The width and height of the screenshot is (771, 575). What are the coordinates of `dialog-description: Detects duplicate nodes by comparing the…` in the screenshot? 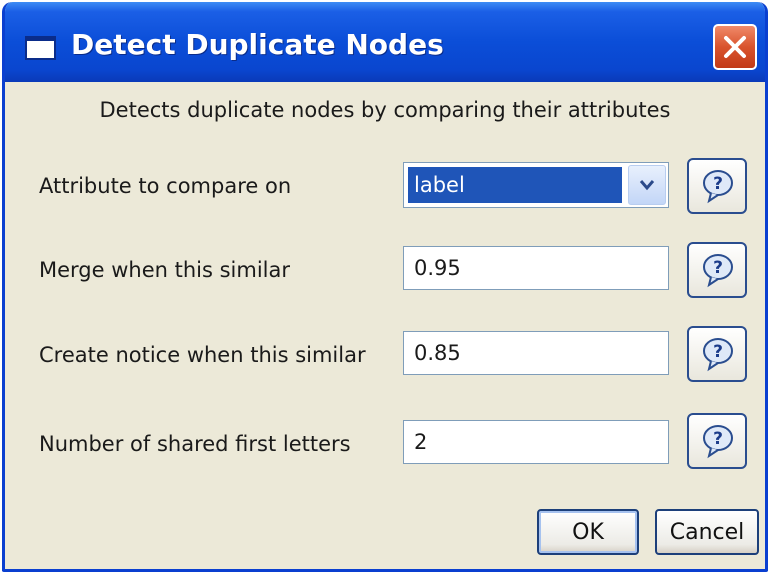 It's located at (385, 110).